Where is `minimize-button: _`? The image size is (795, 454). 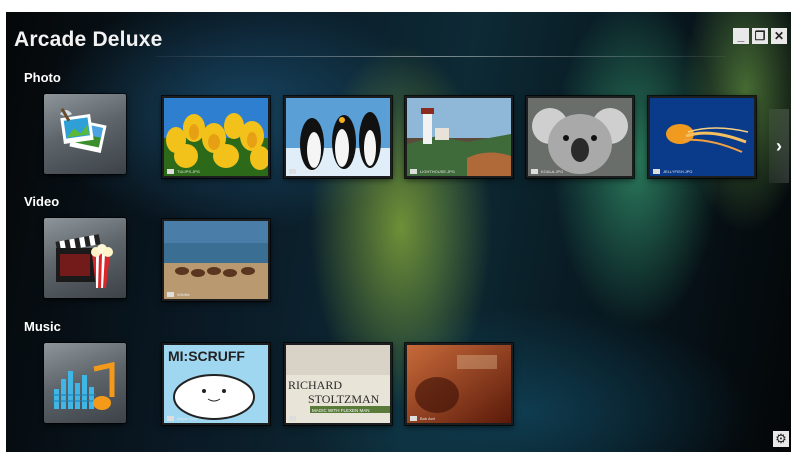 minimize-button: _ is located at coordinates (741, 36).